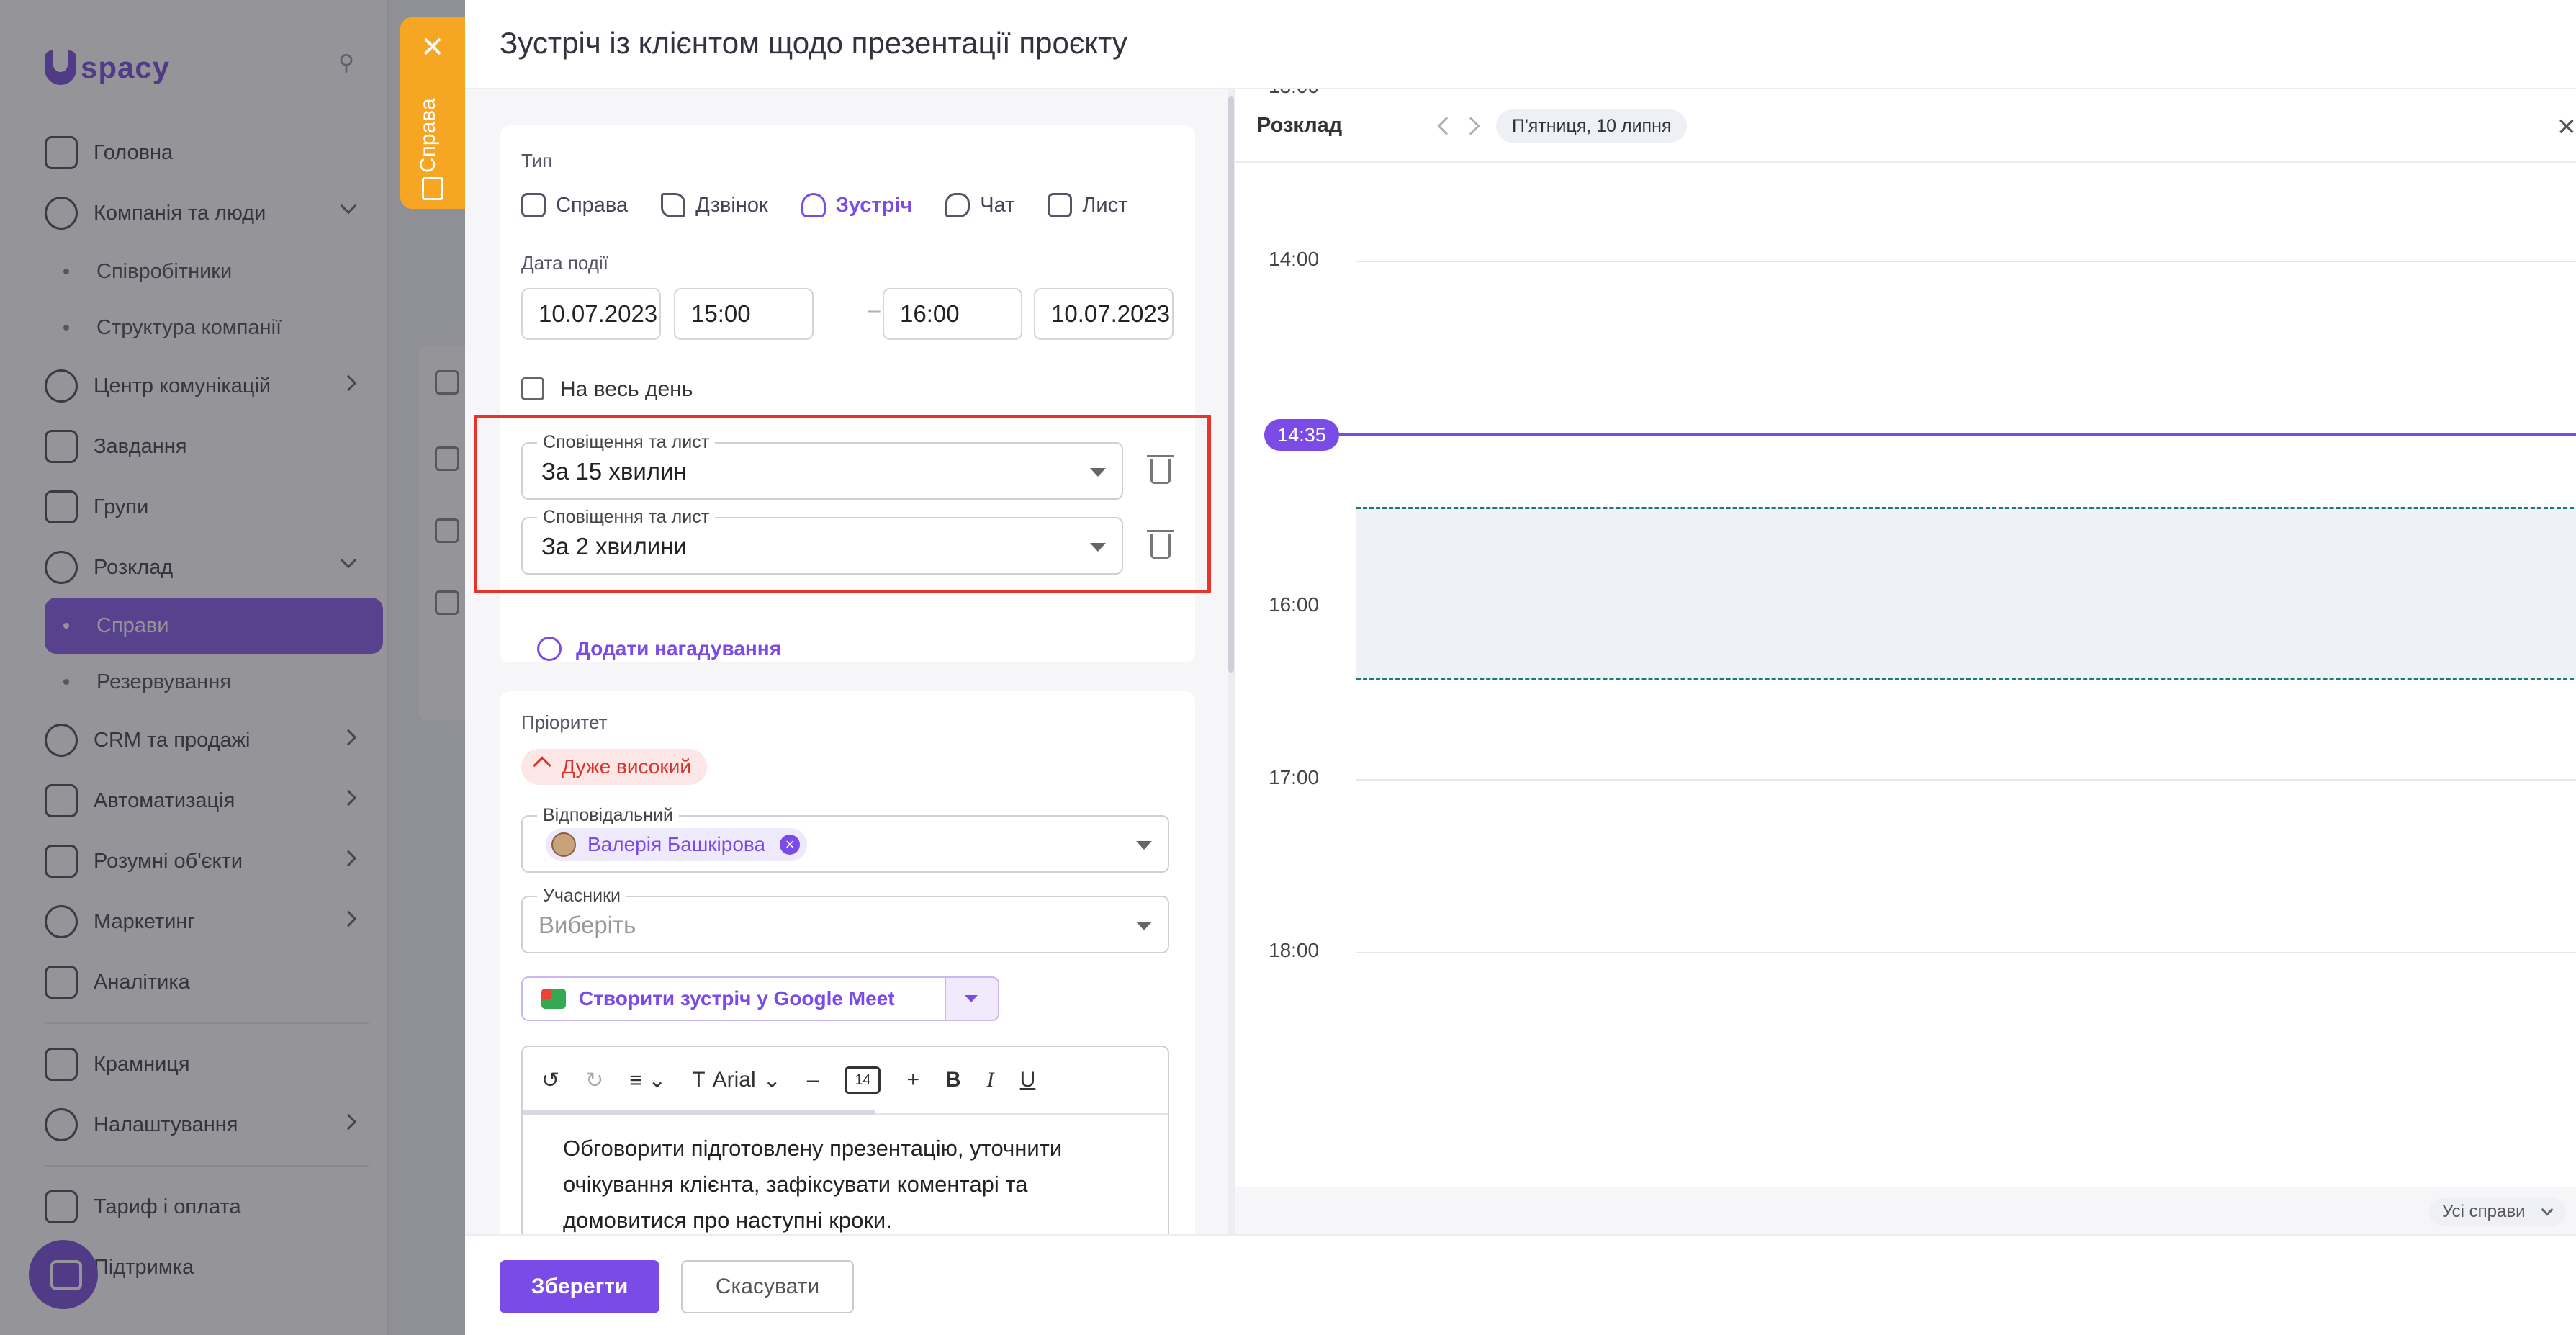  Describe the element at coordinates (957, 205) in the screenshot. I see `chat-icon` at that location.